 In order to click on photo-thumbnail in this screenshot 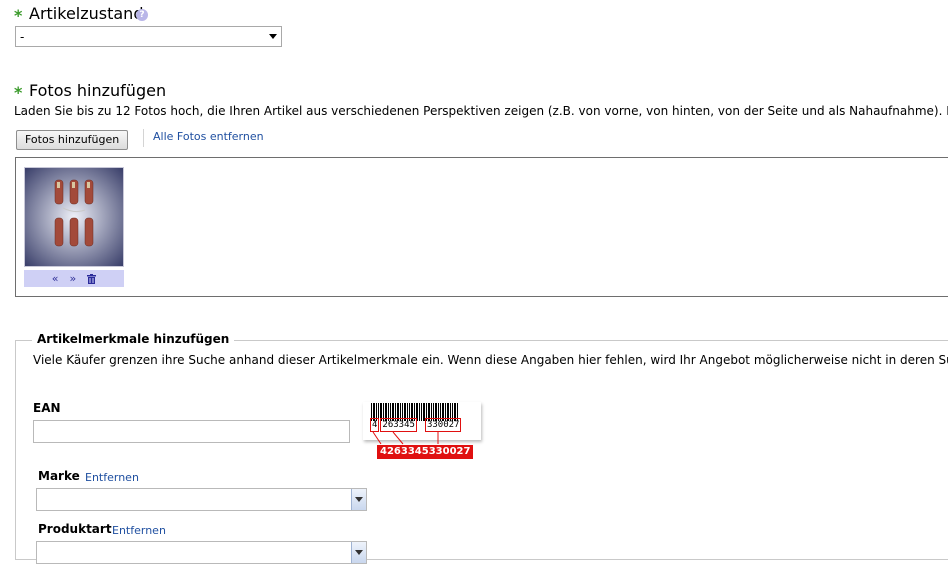, I will do `click(74, 217)`.